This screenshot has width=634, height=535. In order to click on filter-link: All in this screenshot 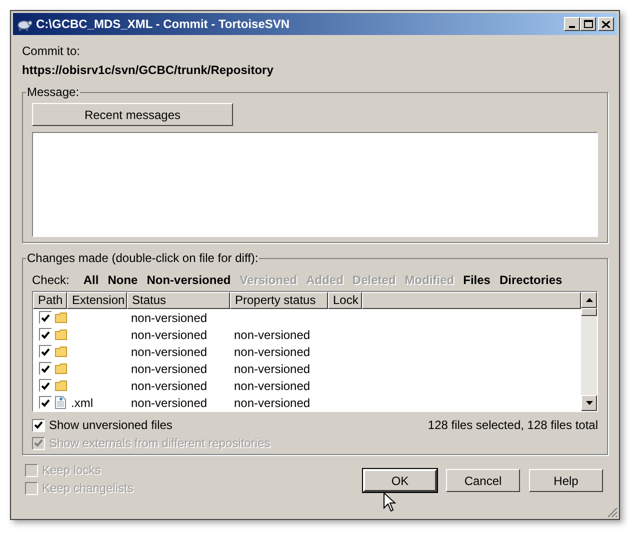, I will do `click(91, 280)`.